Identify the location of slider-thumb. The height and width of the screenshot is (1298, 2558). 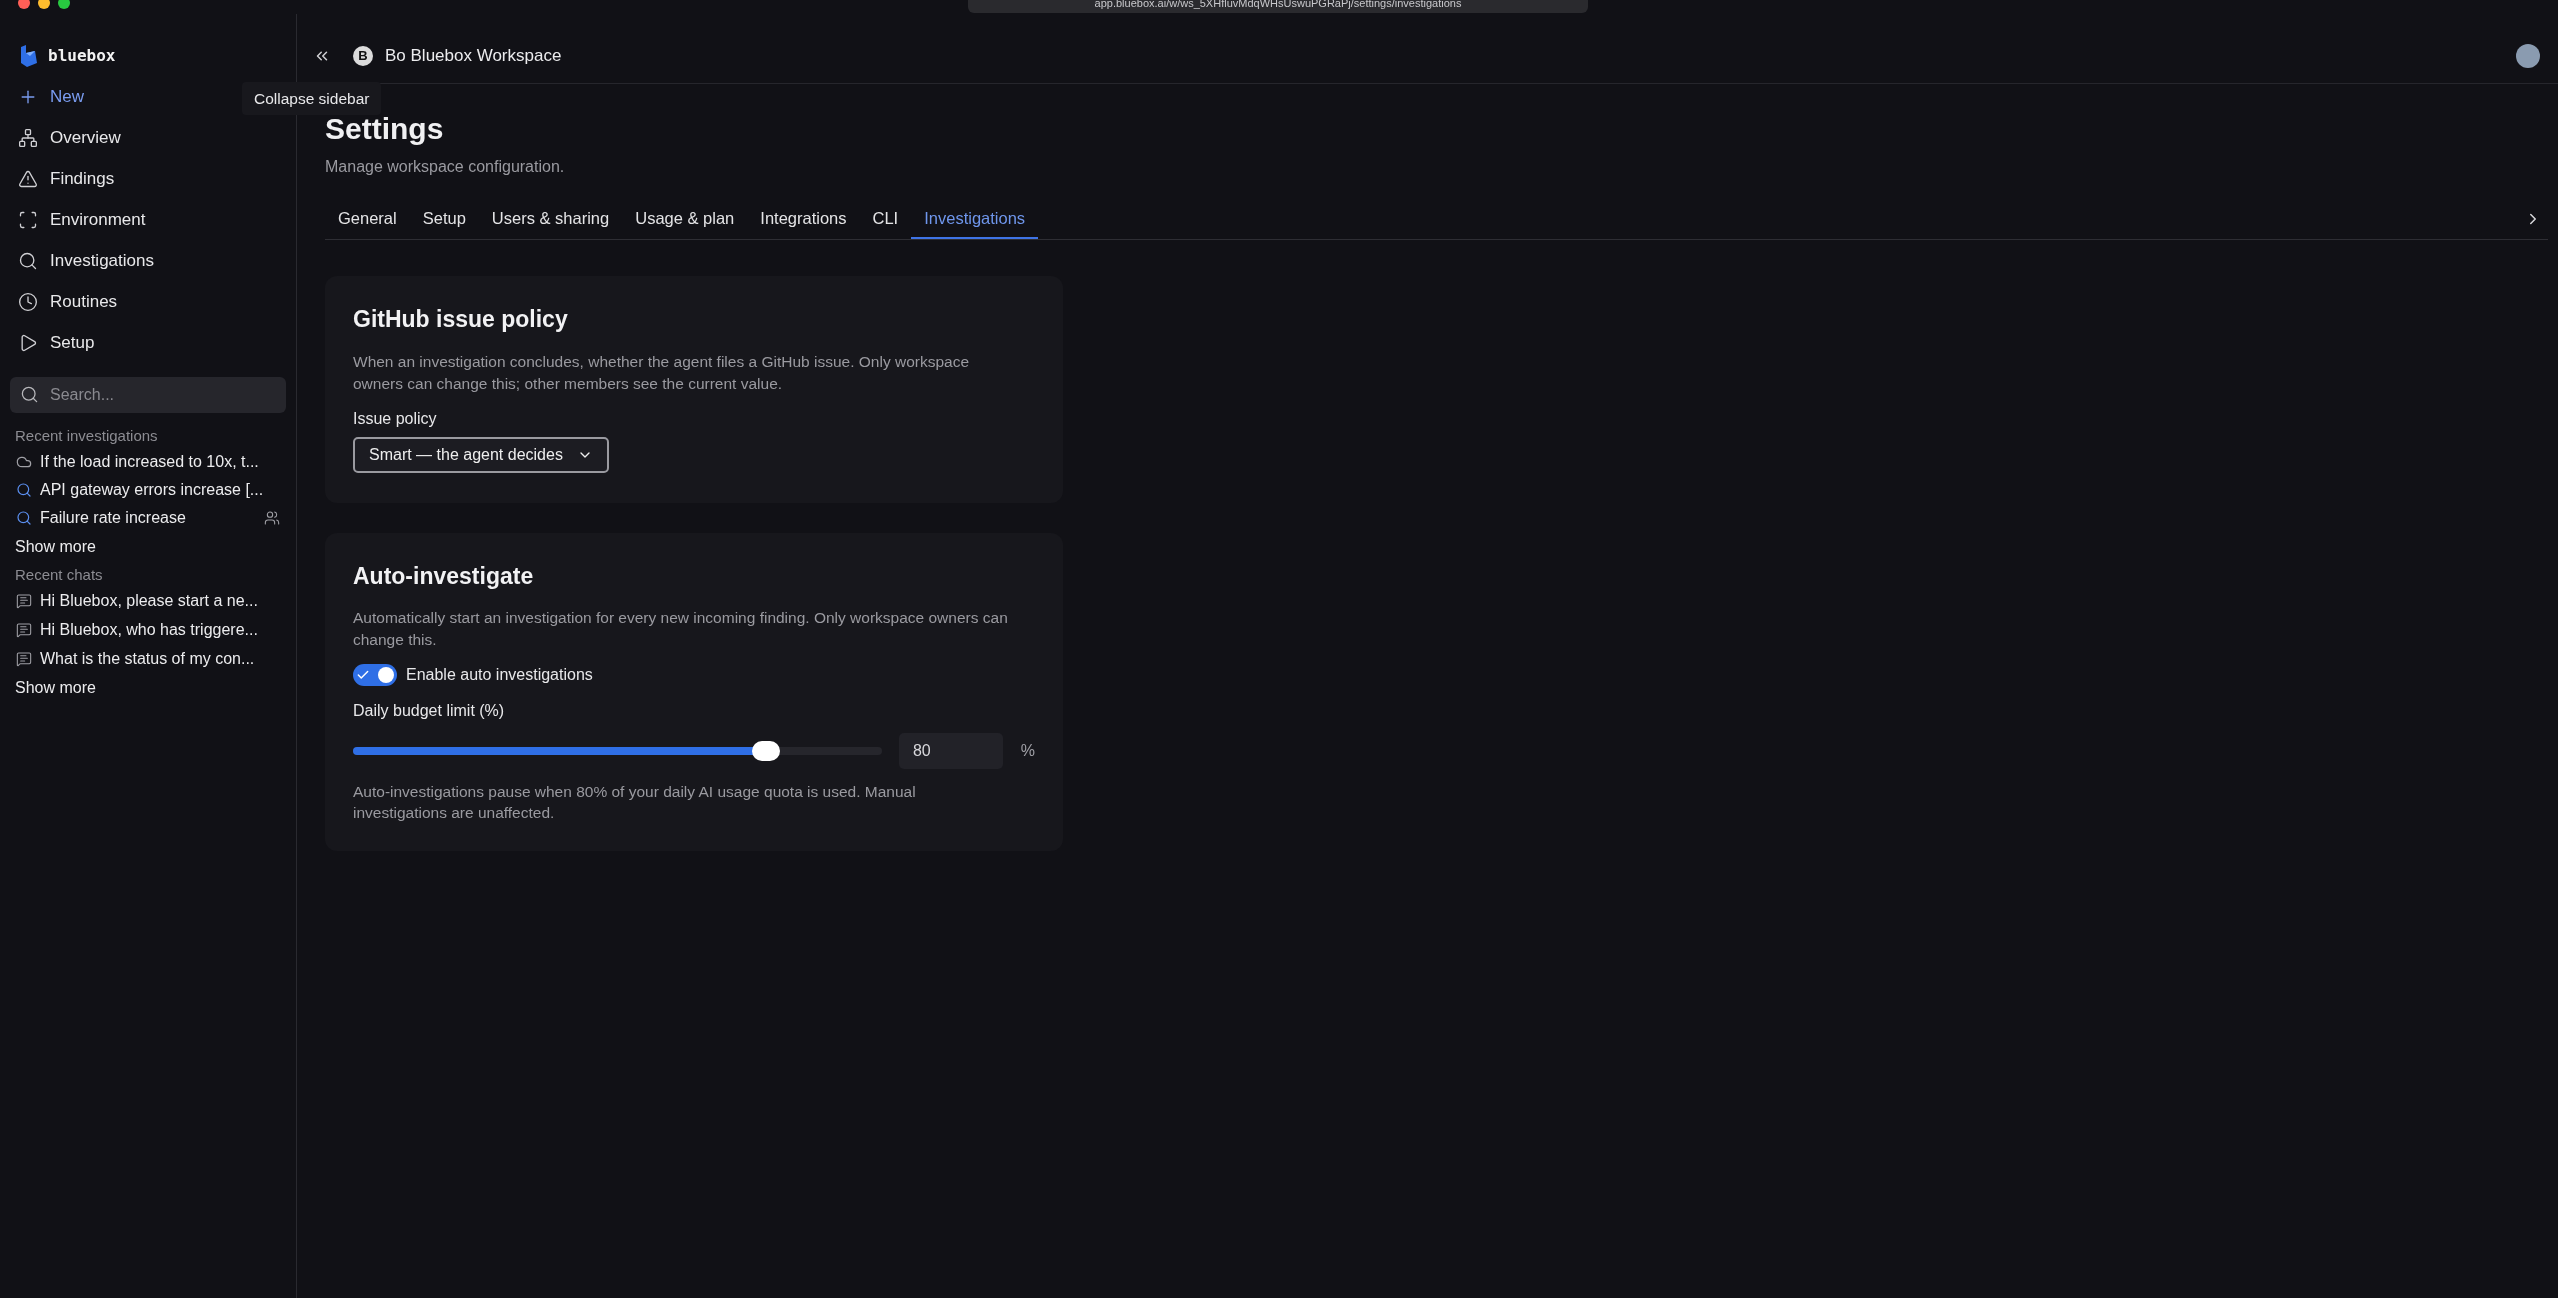
(765, 751).